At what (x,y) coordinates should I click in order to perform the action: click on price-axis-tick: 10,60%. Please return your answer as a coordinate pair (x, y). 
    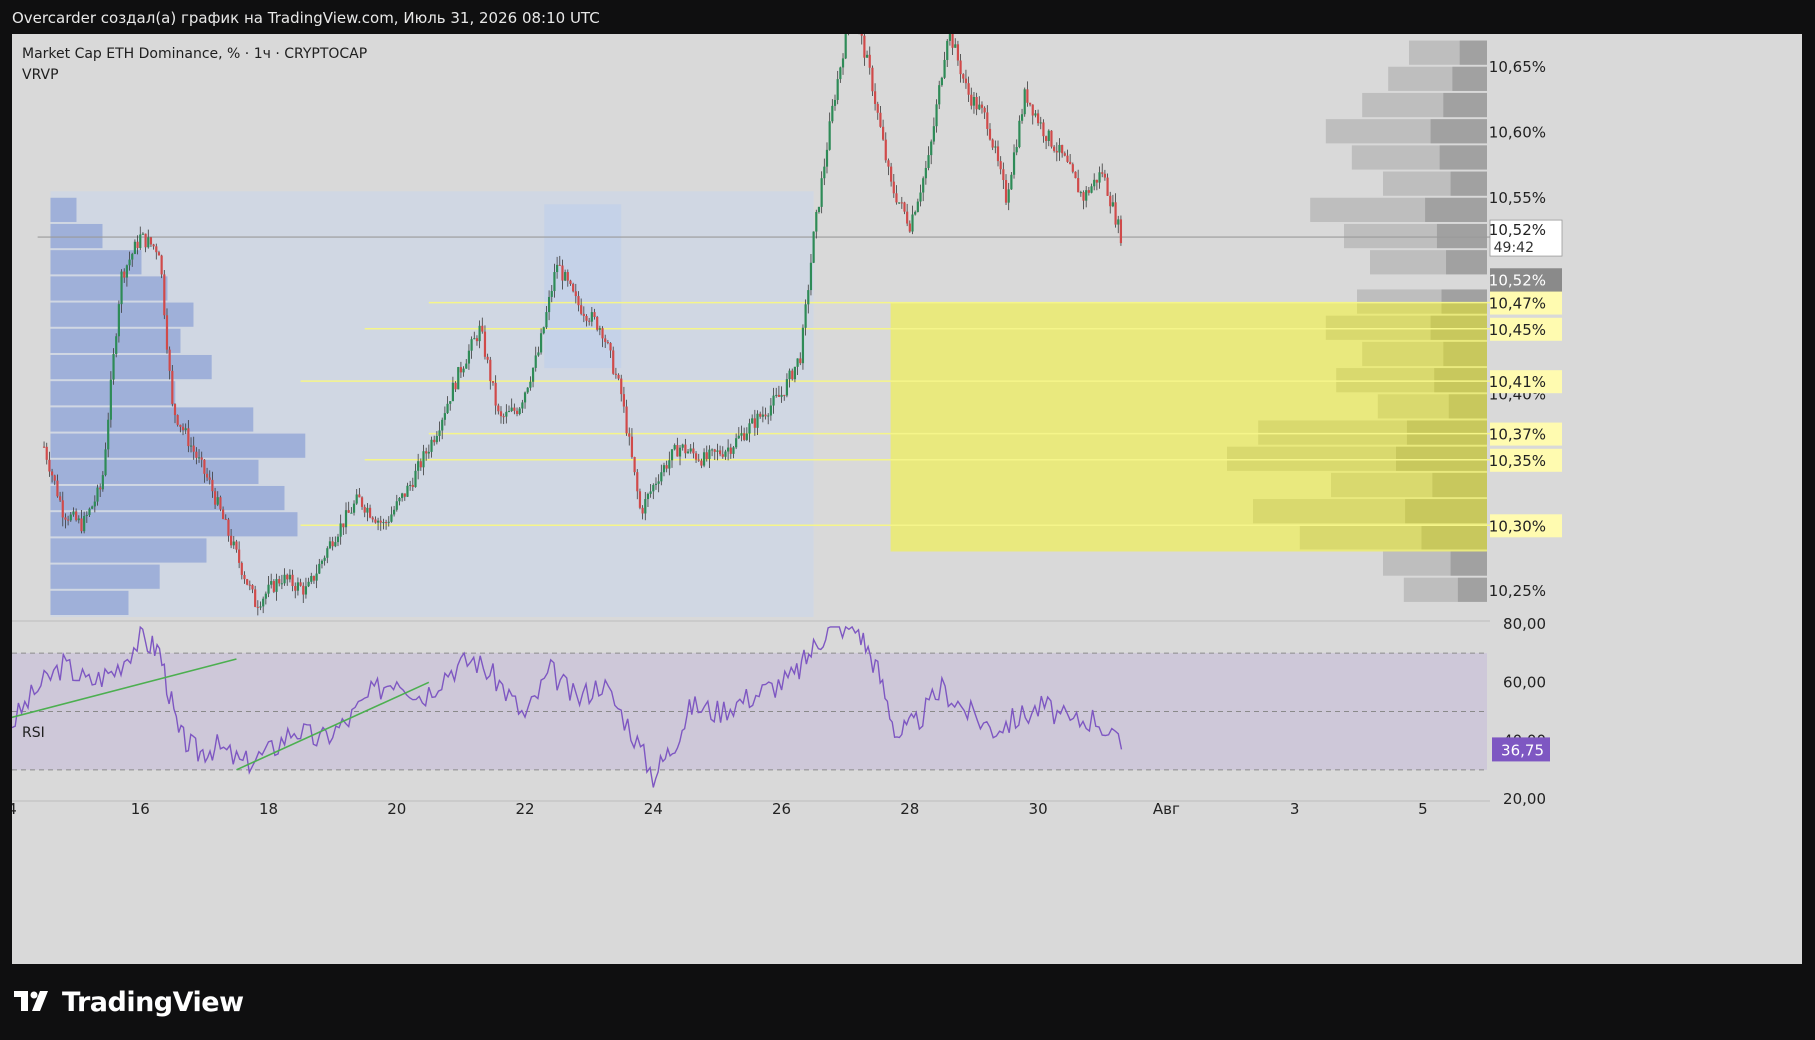
    Looking at the image, I should click on (1517, 132).